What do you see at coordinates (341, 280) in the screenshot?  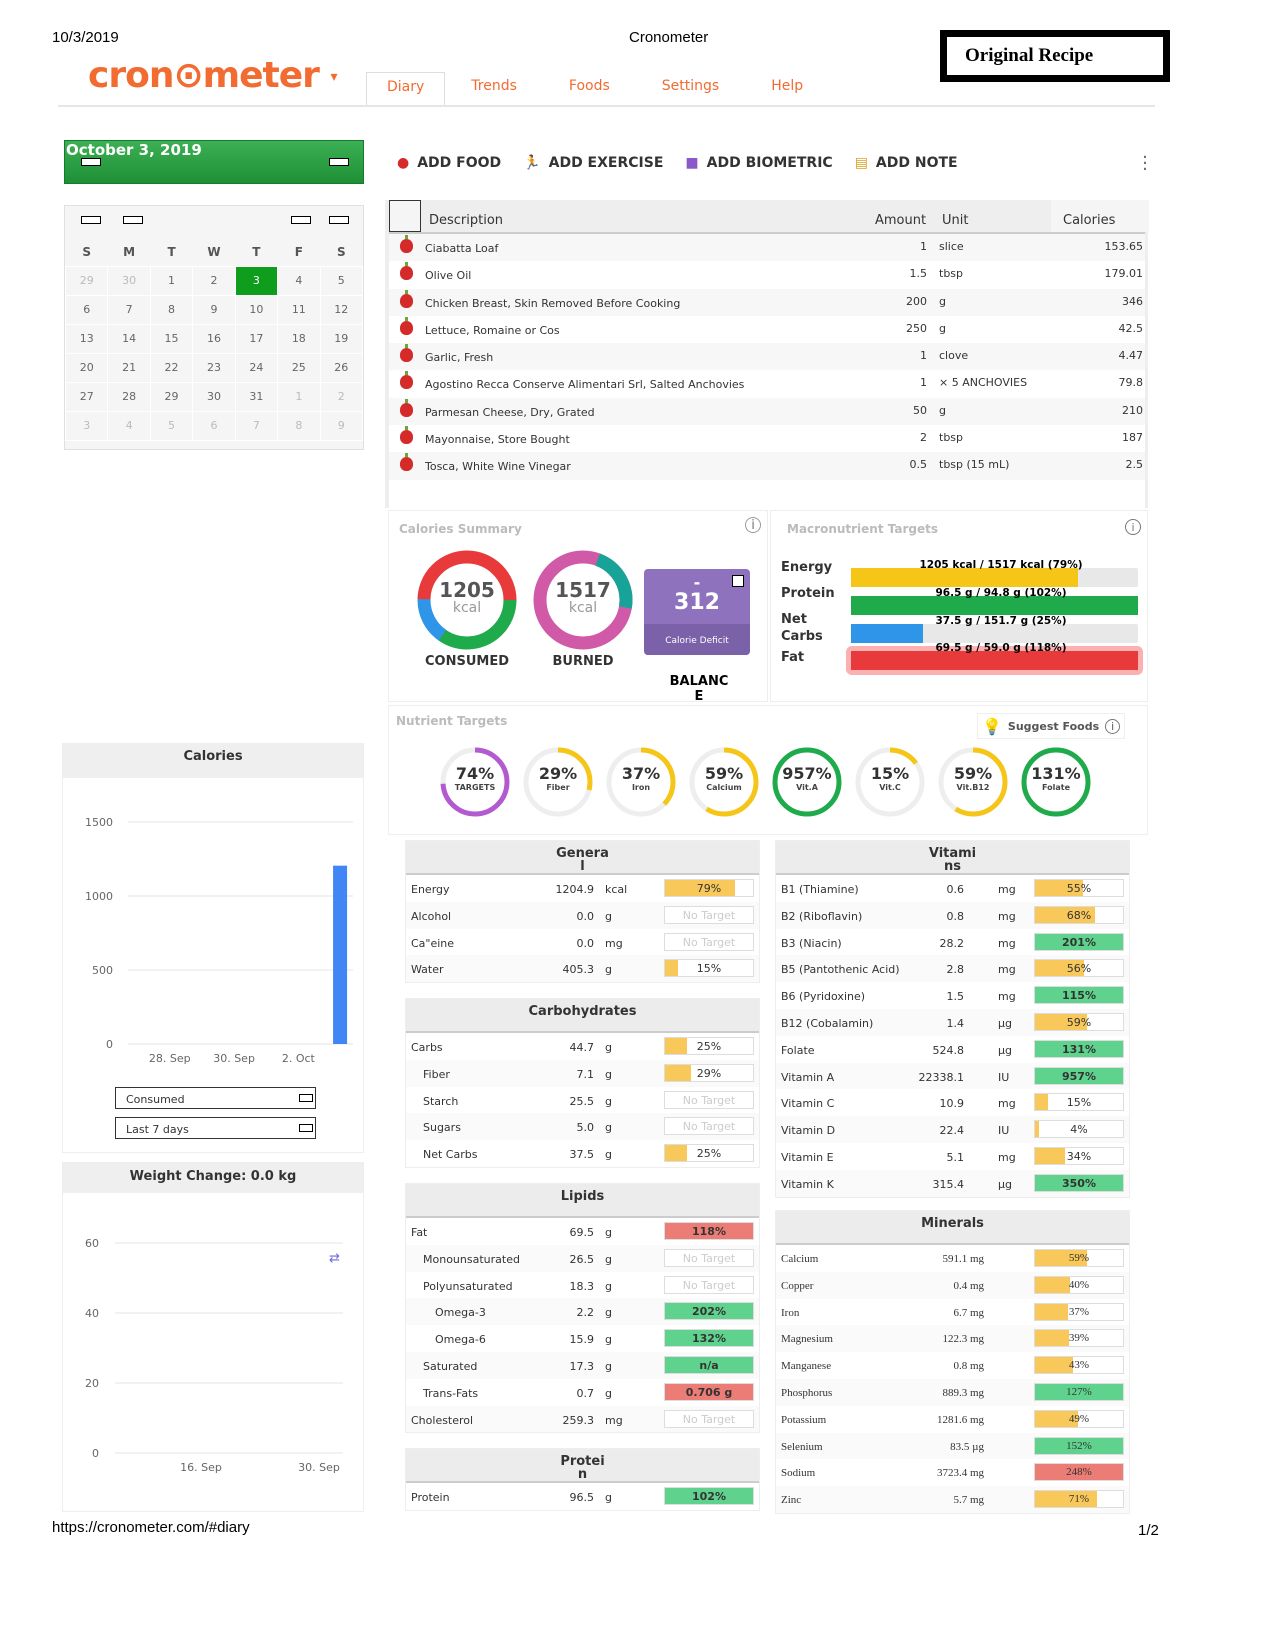 I see `calendar-day: 5` at bounding box center [341, 280].